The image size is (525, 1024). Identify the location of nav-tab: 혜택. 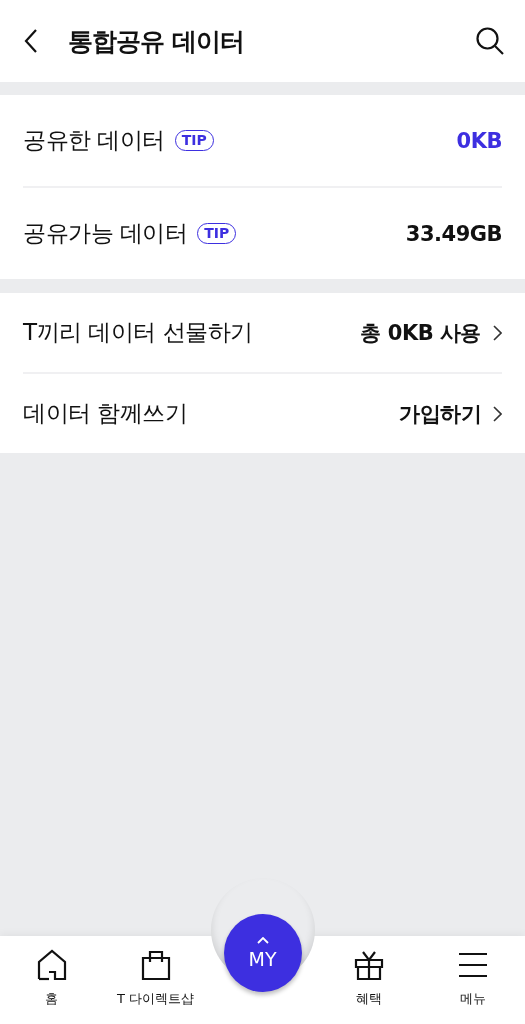
(369, 980).